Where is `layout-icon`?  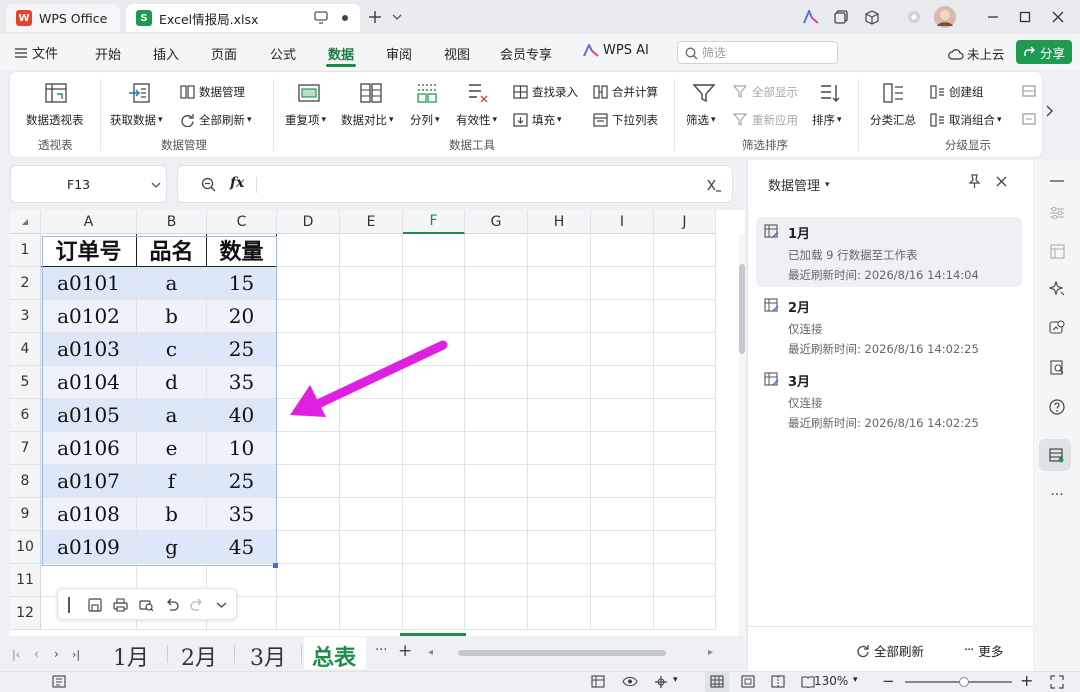 layout-icon is located at coordinates (1057, 251).